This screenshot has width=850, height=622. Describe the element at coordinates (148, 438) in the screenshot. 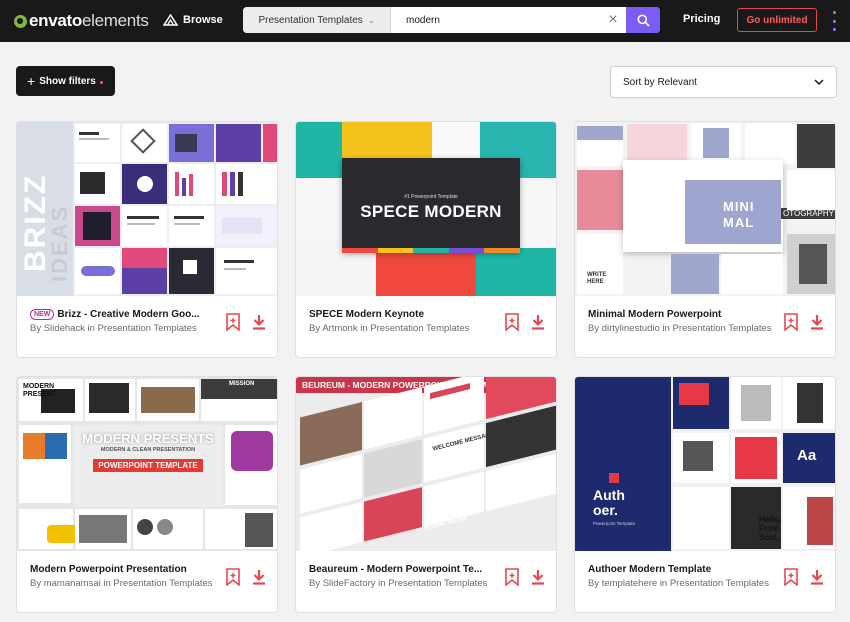

I see `thumb-text: MODERN PRESENTS` at that location.